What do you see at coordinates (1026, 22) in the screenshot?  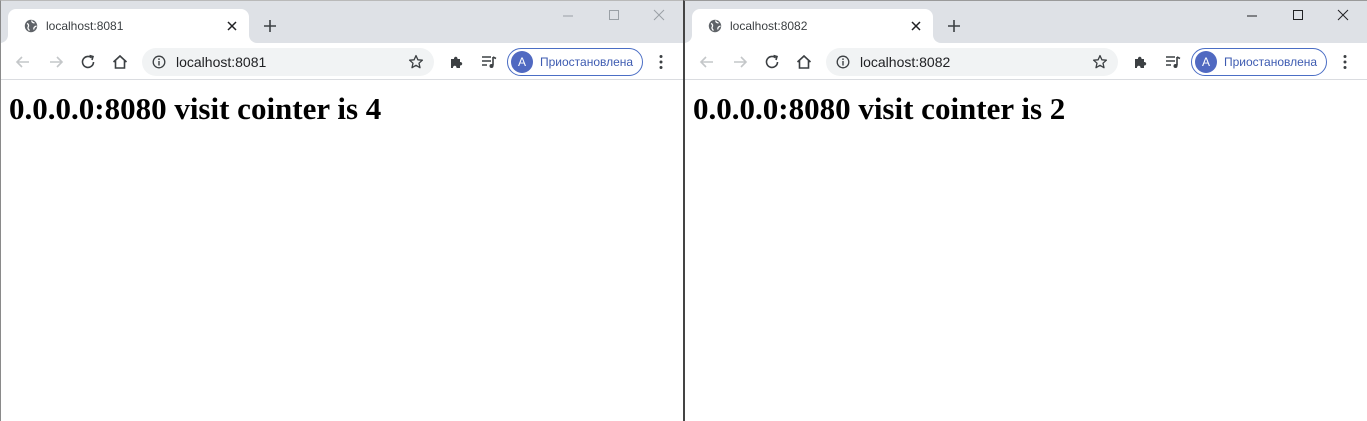 I see `title-bar: localhost:8082` at bounding box center [1026, 22].